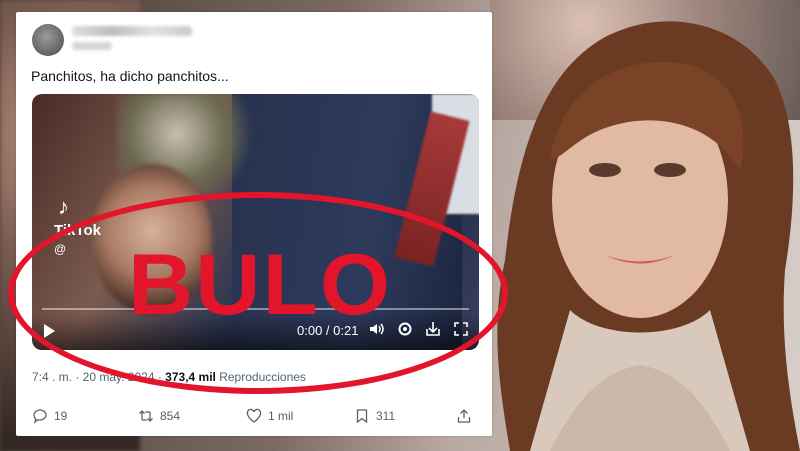  What do you see at coordinates (374, 416) in the screenshot?
I see `bookmark-button: 311` at bounding box center [374, 416].